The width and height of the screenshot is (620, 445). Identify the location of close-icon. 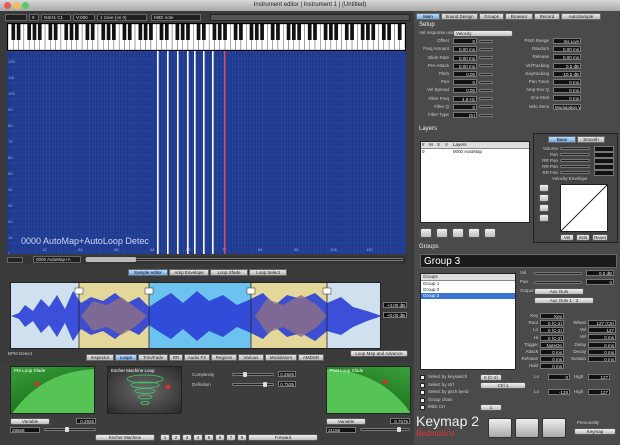
(7, 5).